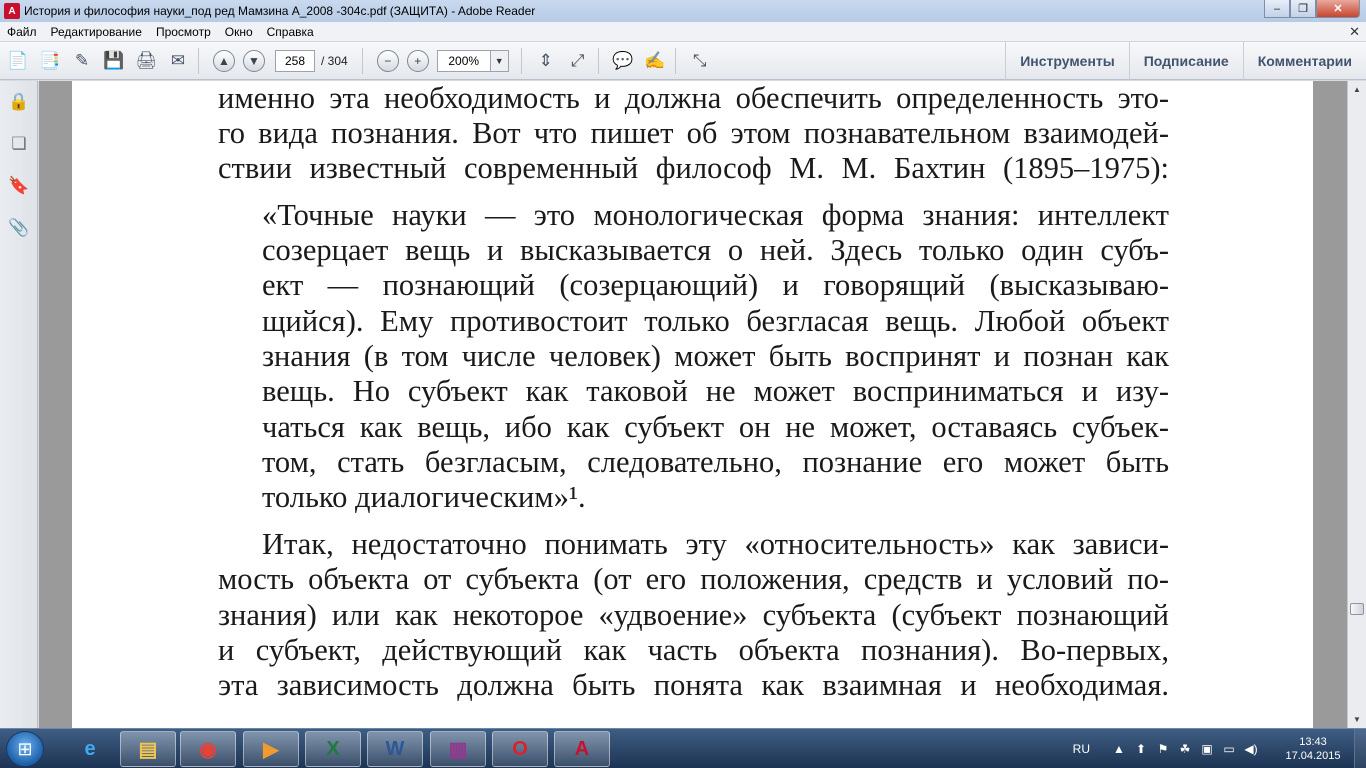 Image resolution: width=1366 pixels, height=768 pixels. I want to click on folder-icon: ▤, so click(148, 749).